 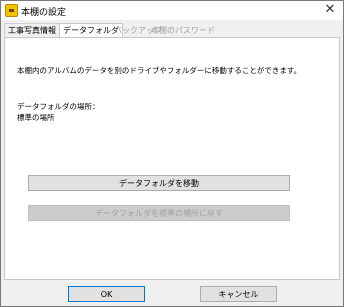 I want to click on app-icon, so click(x=11, y=10).